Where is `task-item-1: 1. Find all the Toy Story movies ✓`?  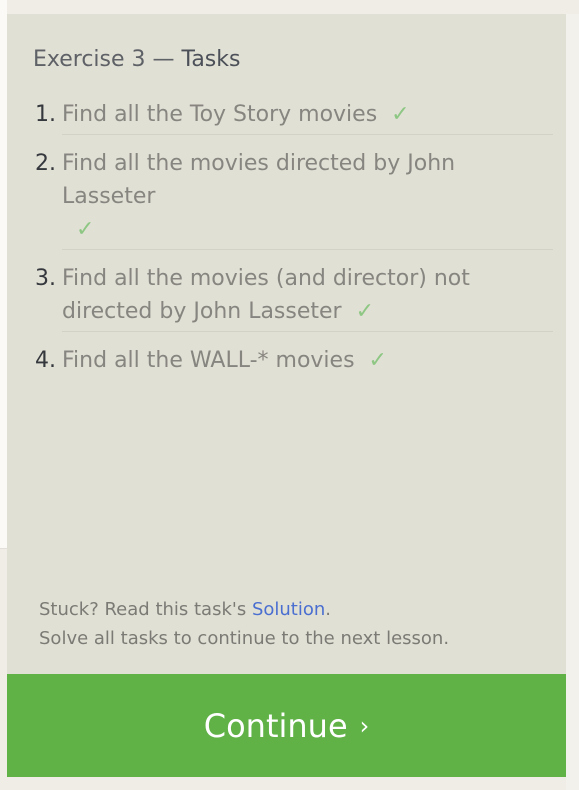
task-item-1: 1. Find all the Toy Story movies ✓ is located at coordinates (293, 114).